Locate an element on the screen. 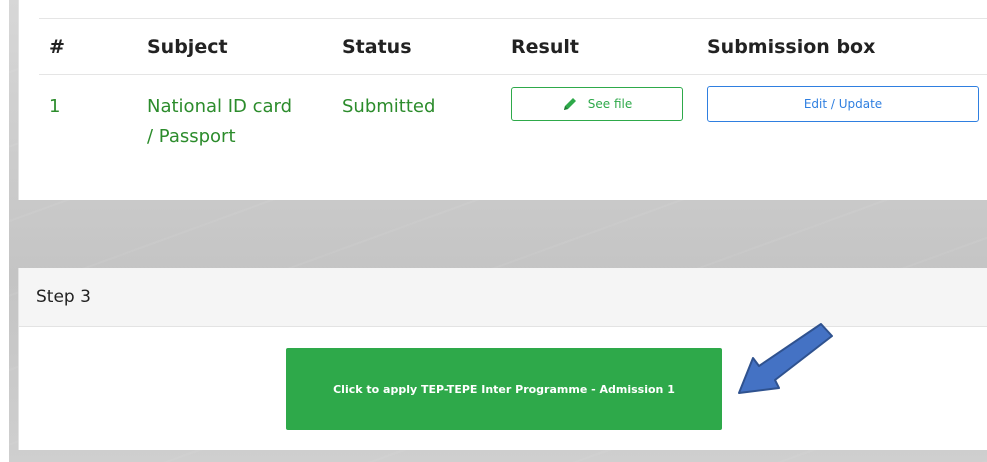 The width and height of the screenshot is (987, 462). left-margin is located at coordinates (4, 231).